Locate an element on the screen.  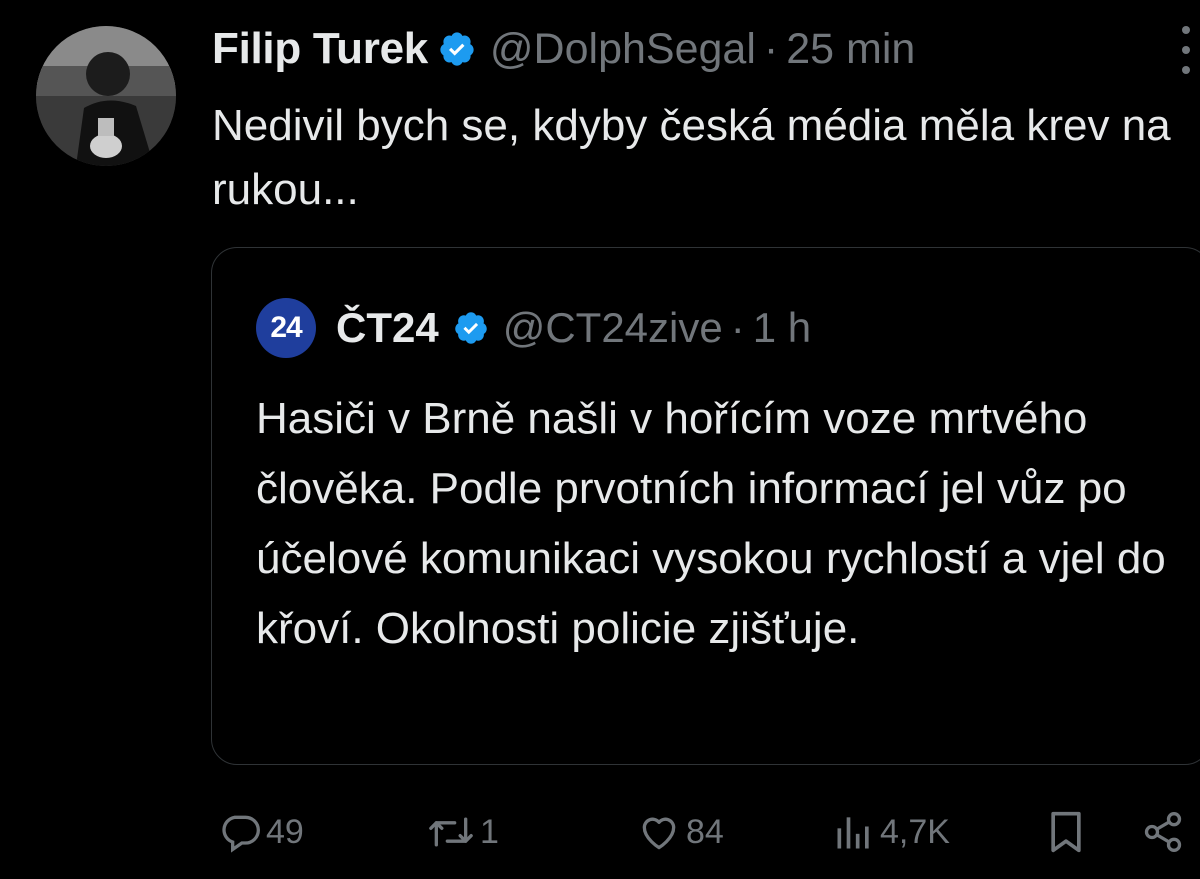
reply-count: 49 is located at coordinates (285, 831).